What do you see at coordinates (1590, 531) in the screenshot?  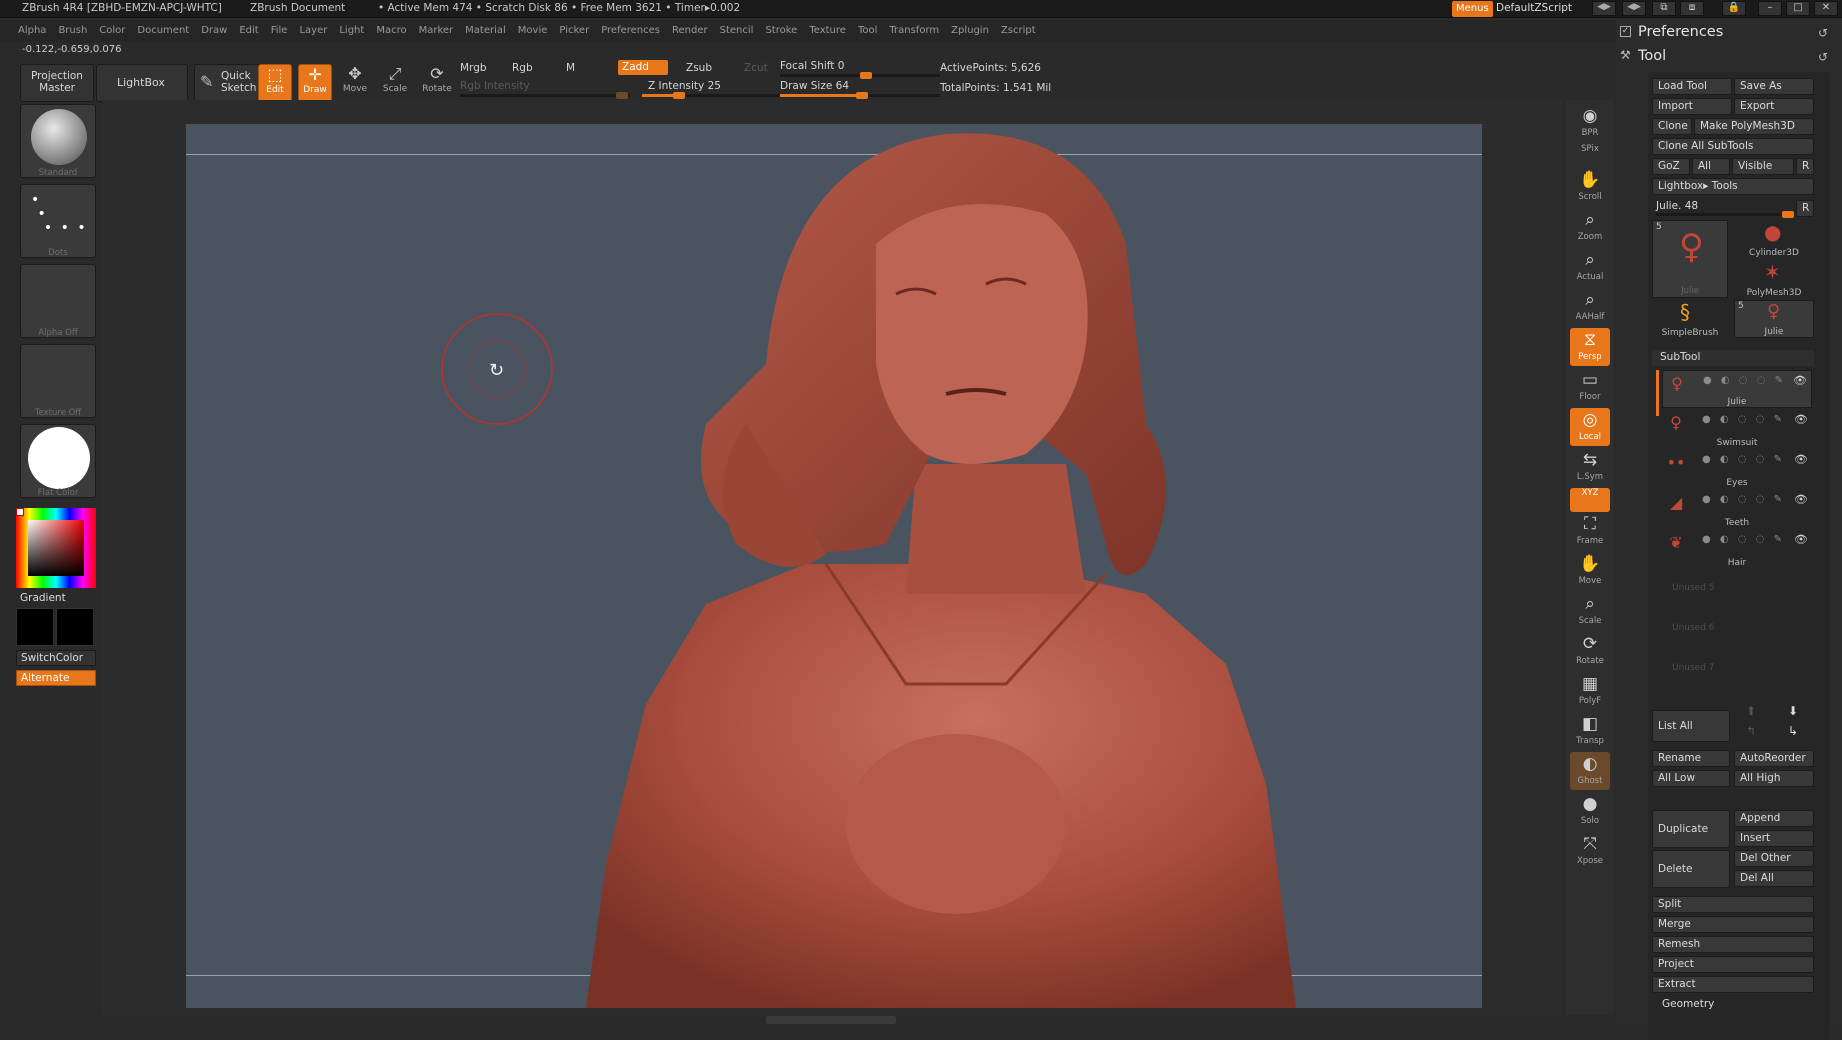 I see `shelf-frame-button: ⛶ Frame` at bounding box center [1590, 531].